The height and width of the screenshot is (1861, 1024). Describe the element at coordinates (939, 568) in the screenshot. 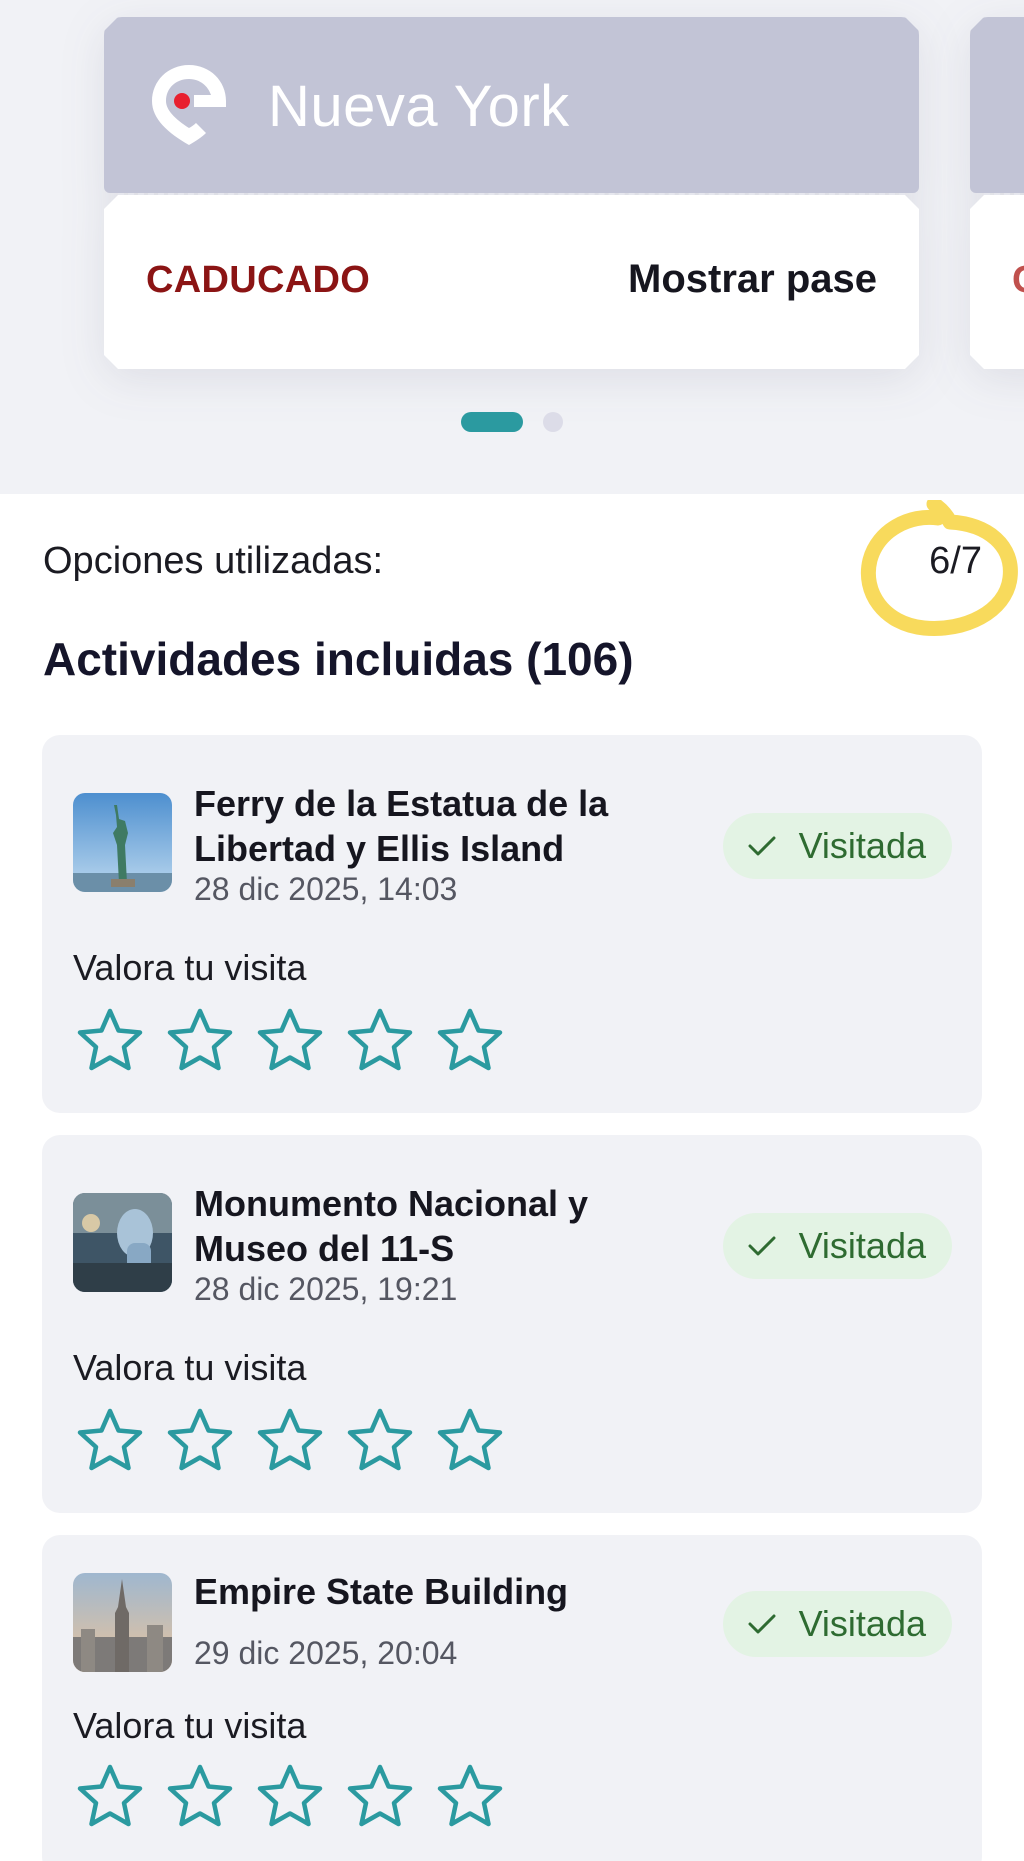

I see `yellow-highlight-annotation` at that location.